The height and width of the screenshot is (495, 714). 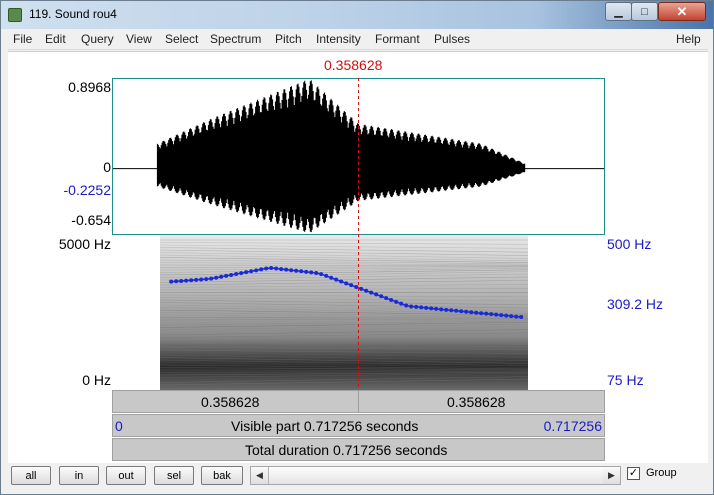 What do you see at coordinates (618, 11) in the screenshot?
I see `minimize-button: ▁` at bounding box center [618, 11].